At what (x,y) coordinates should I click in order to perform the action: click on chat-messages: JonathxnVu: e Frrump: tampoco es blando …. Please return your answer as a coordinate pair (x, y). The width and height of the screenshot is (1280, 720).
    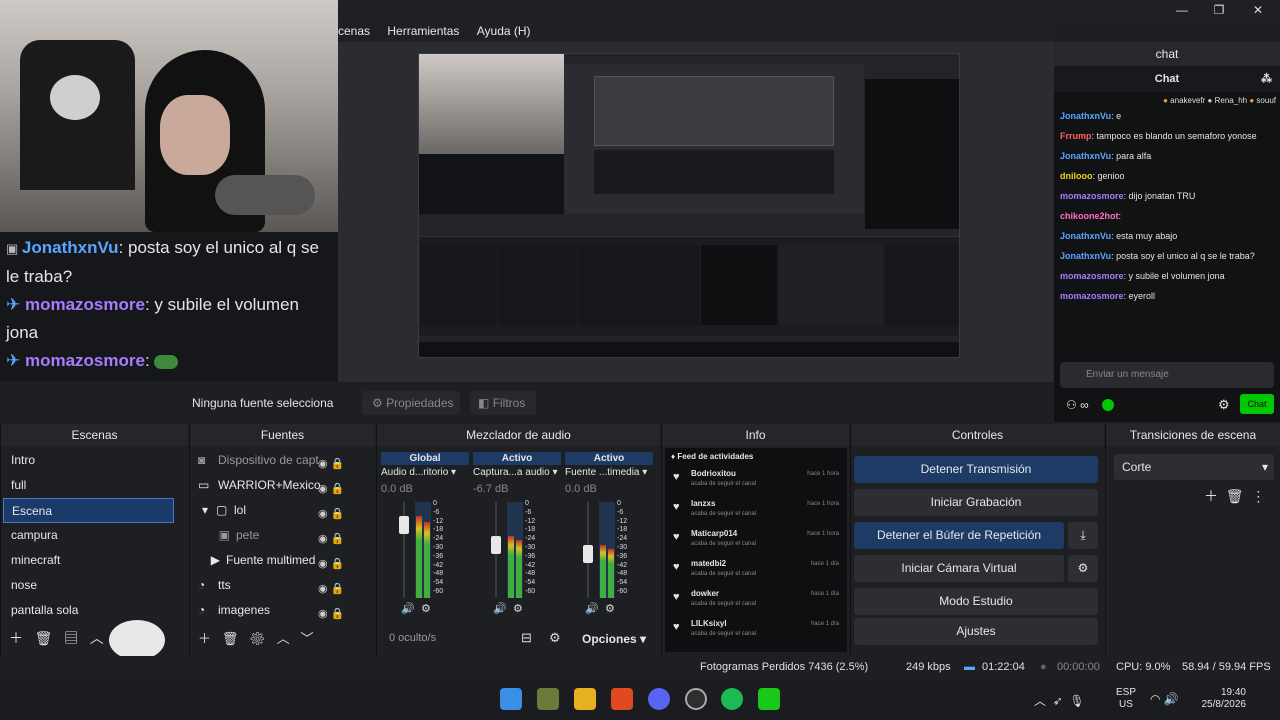
    Looking at the image, I should click on (1167, 206).